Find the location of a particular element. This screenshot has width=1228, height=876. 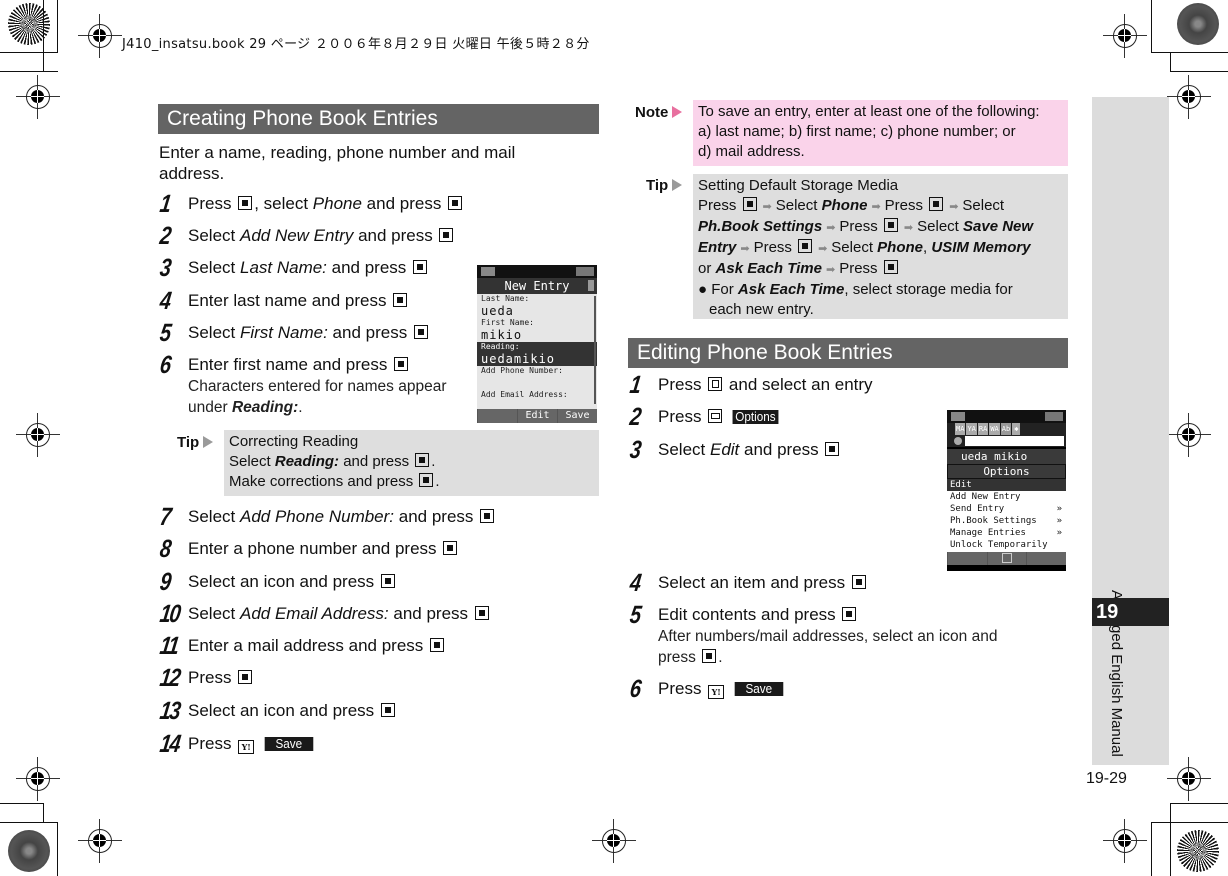

index-tab: ✱ is located at coordinates (1016, 429).